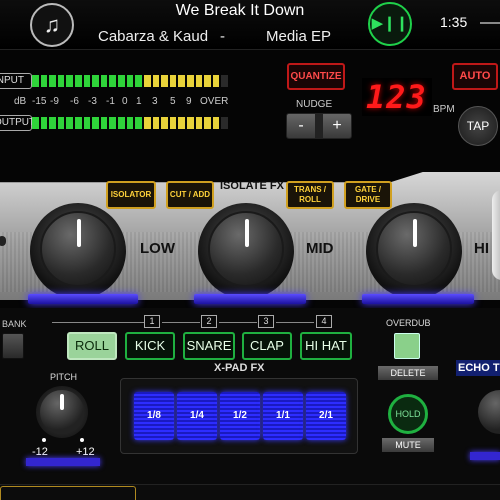 The height and width of the screenshot is (500, 500). I want to click on echo-label: ECHO T, so click(478, 368).